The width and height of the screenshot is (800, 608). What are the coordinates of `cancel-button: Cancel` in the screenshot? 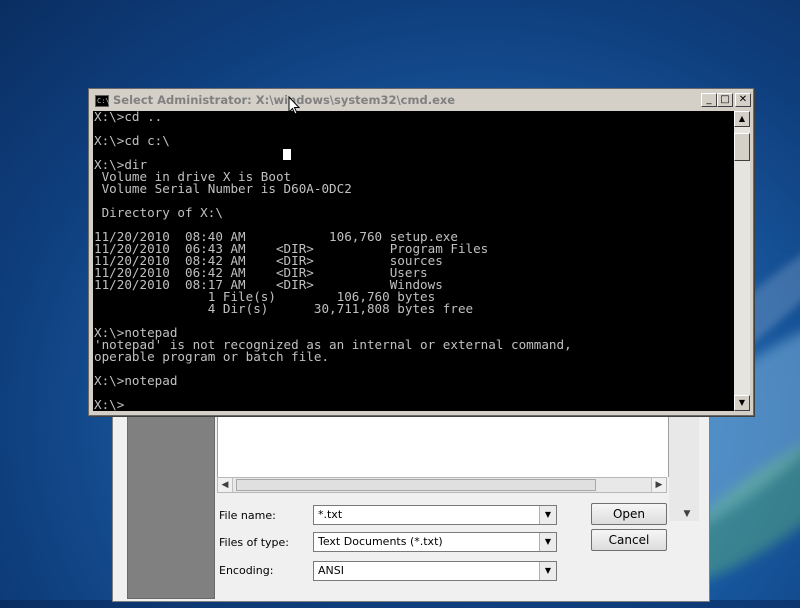 It's located at (629, 540).